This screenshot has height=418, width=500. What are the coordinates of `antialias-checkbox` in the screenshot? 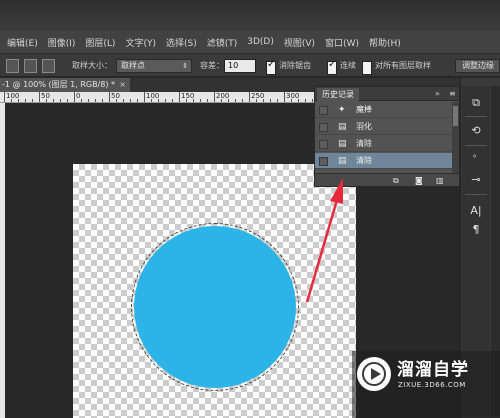 It's located at (271, 67).